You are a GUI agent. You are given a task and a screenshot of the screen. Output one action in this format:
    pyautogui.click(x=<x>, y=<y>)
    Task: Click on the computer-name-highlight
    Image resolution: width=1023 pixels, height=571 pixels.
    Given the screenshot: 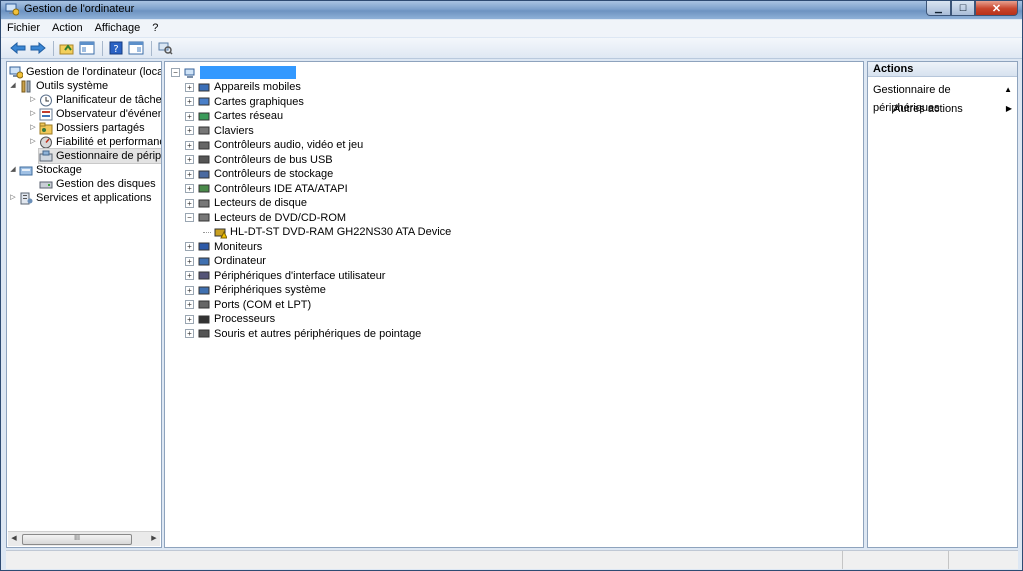 What is the action you would take?
    pyautogui.click(x=248, y=72)
    